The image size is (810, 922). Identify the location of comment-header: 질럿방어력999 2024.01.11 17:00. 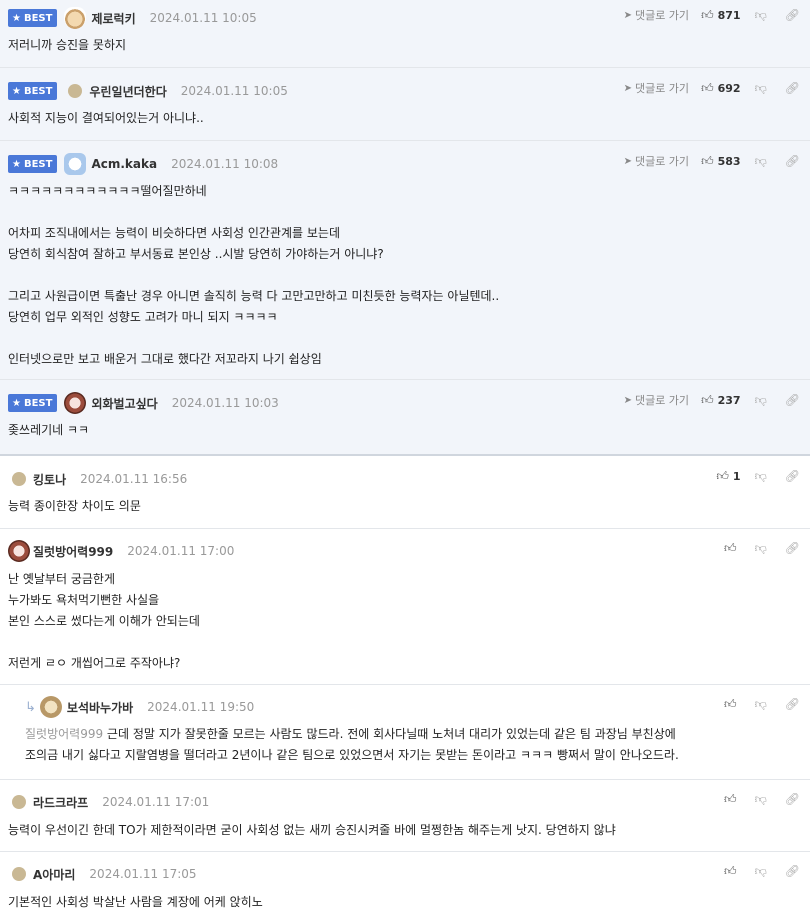
(121, 551).